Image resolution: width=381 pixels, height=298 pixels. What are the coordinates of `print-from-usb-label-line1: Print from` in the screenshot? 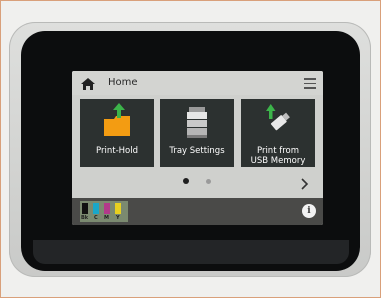 It's located at (278, 151).